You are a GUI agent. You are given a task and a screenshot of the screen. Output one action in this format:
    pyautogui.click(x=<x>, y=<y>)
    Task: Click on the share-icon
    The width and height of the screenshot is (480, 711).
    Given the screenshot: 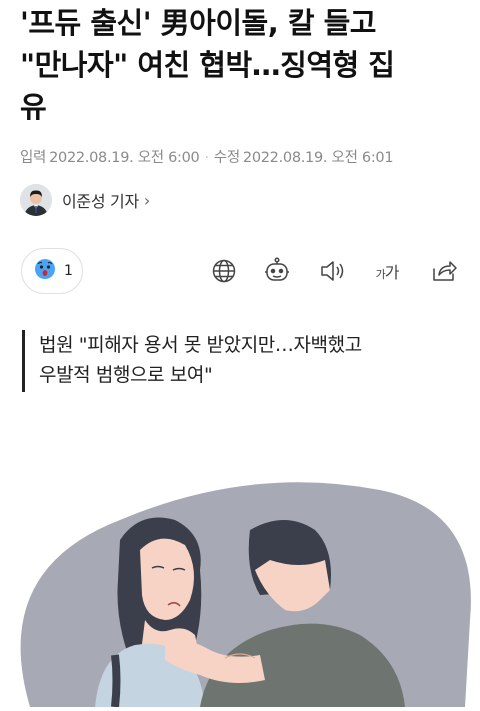 What is the action you would take?
    pyautogui.click(x=444, y=271)
    